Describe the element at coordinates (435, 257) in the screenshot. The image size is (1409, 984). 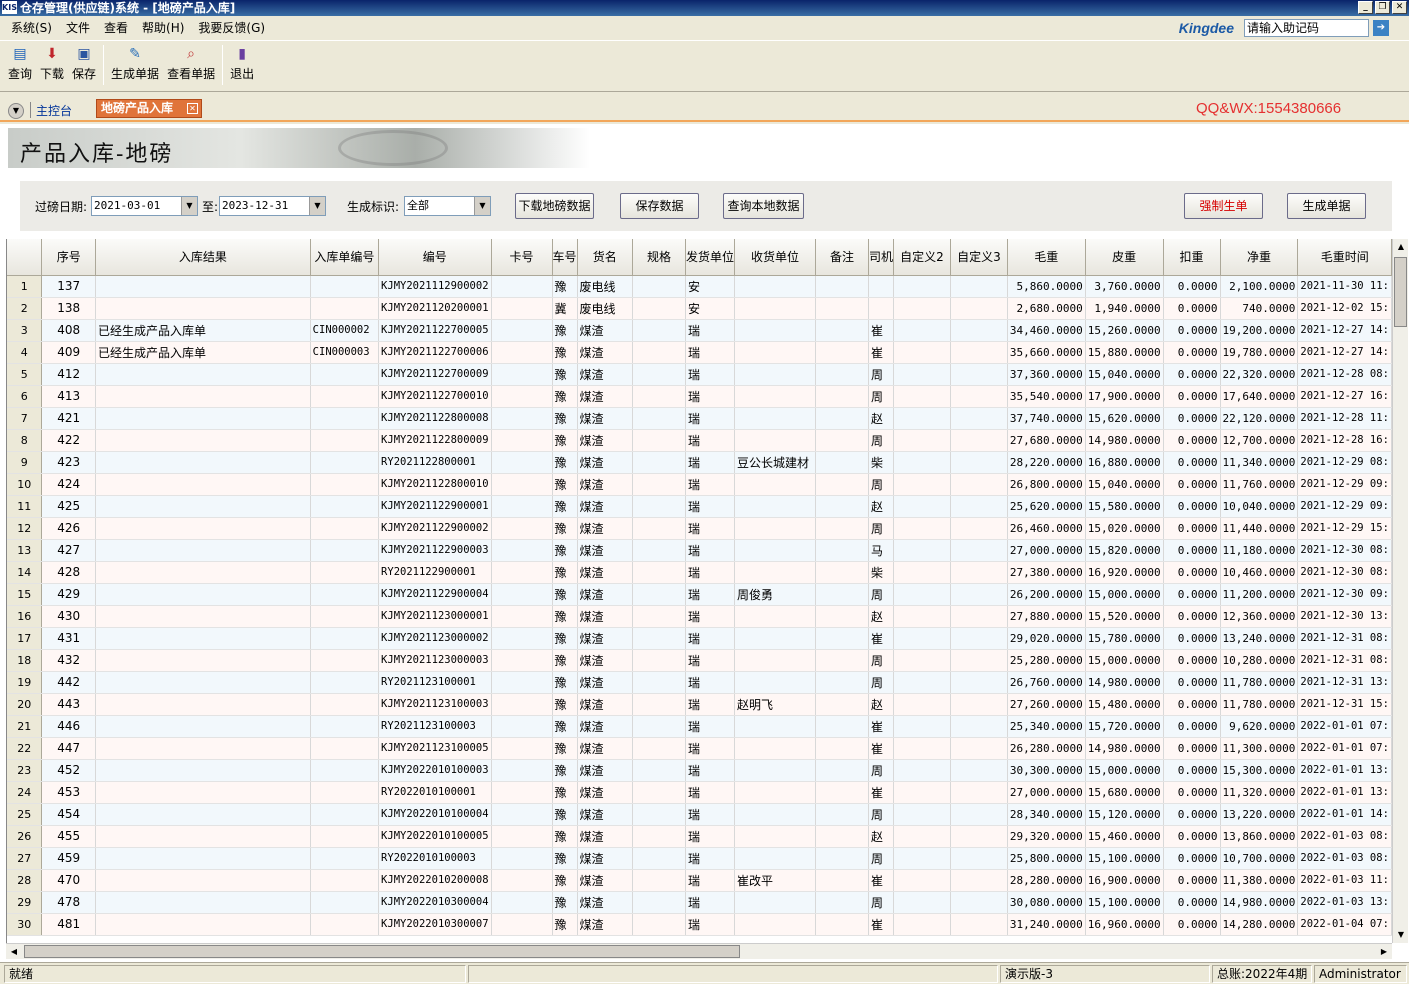
I see `column-header: 编号` at that location.